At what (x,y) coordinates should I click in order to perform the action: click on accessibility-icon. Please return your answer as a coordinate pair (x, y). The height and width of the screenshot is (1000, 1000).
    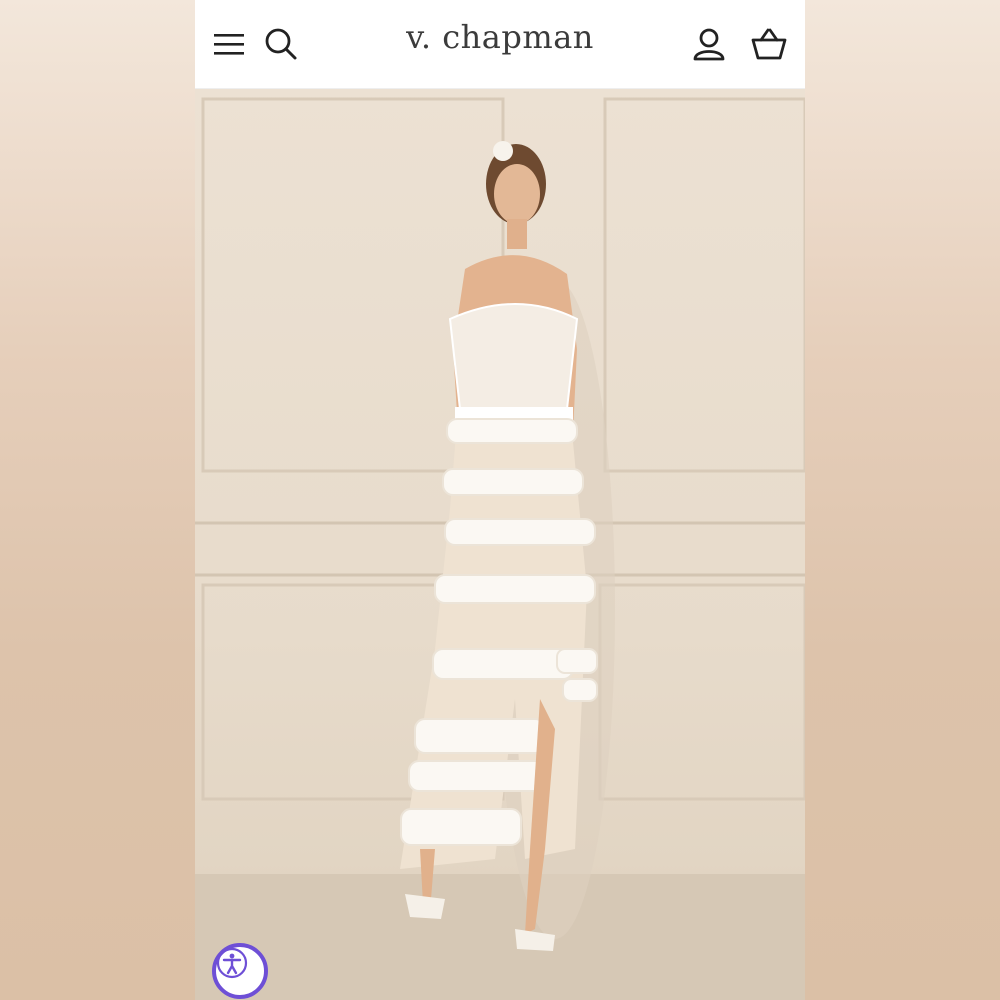
    Looking at the image, I should click on (232, 963).